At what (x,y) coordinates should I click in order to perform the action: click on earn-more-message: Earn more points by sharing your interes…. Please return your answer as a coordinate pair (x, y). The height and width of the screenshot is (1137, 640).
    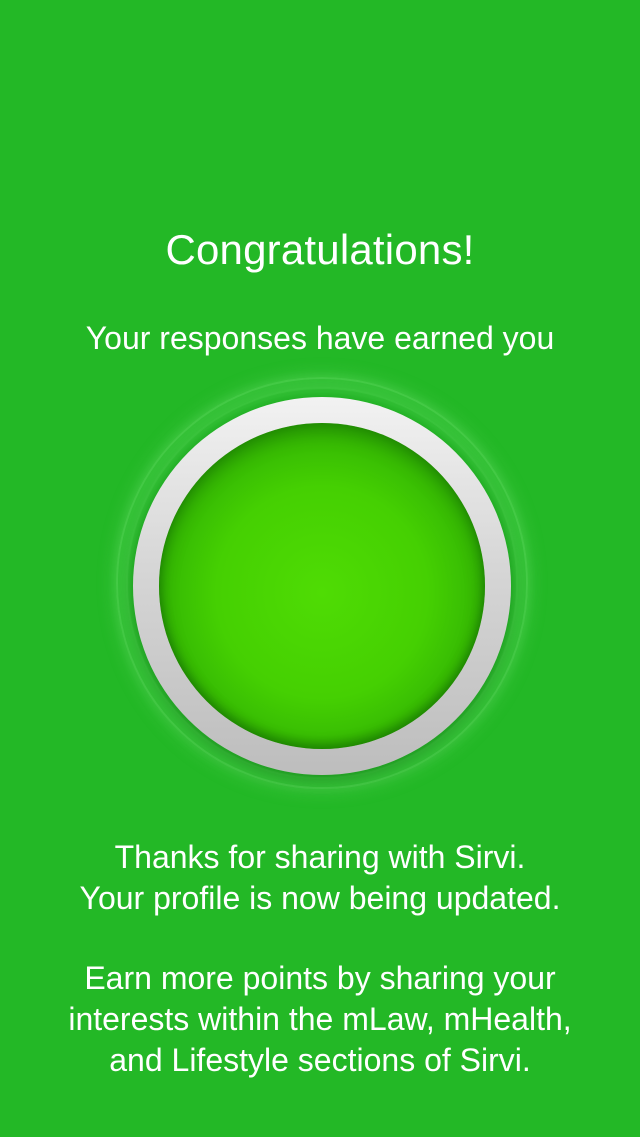
    Looking at the image, I should click on (320, 1019).